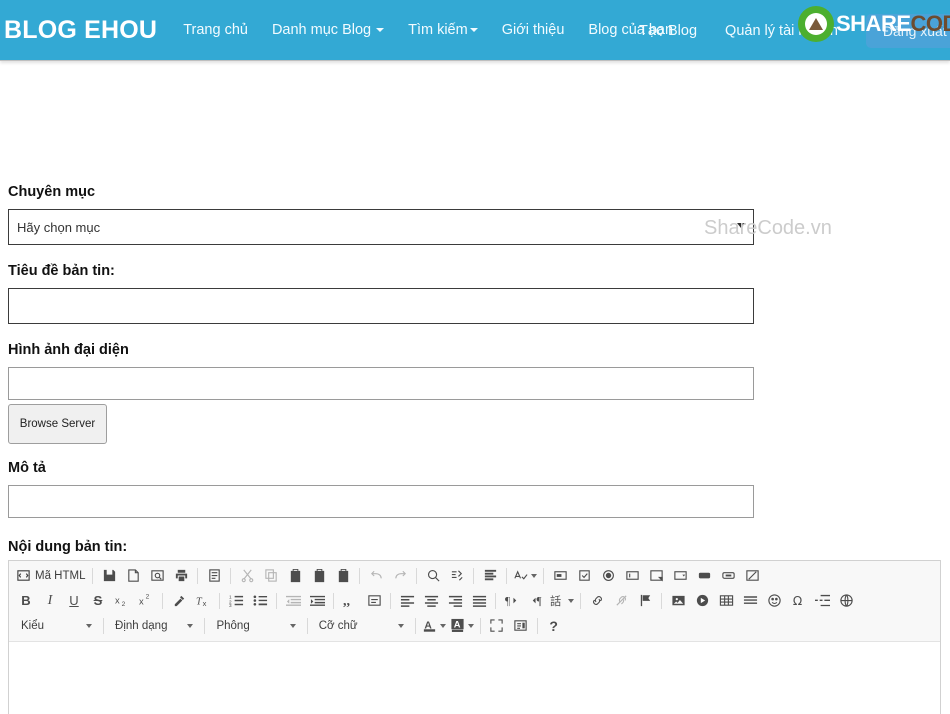  What do you see at coordinates (179, 601) in the screenshot?
I see `remove-format-button` at bounding box center [179, 601].